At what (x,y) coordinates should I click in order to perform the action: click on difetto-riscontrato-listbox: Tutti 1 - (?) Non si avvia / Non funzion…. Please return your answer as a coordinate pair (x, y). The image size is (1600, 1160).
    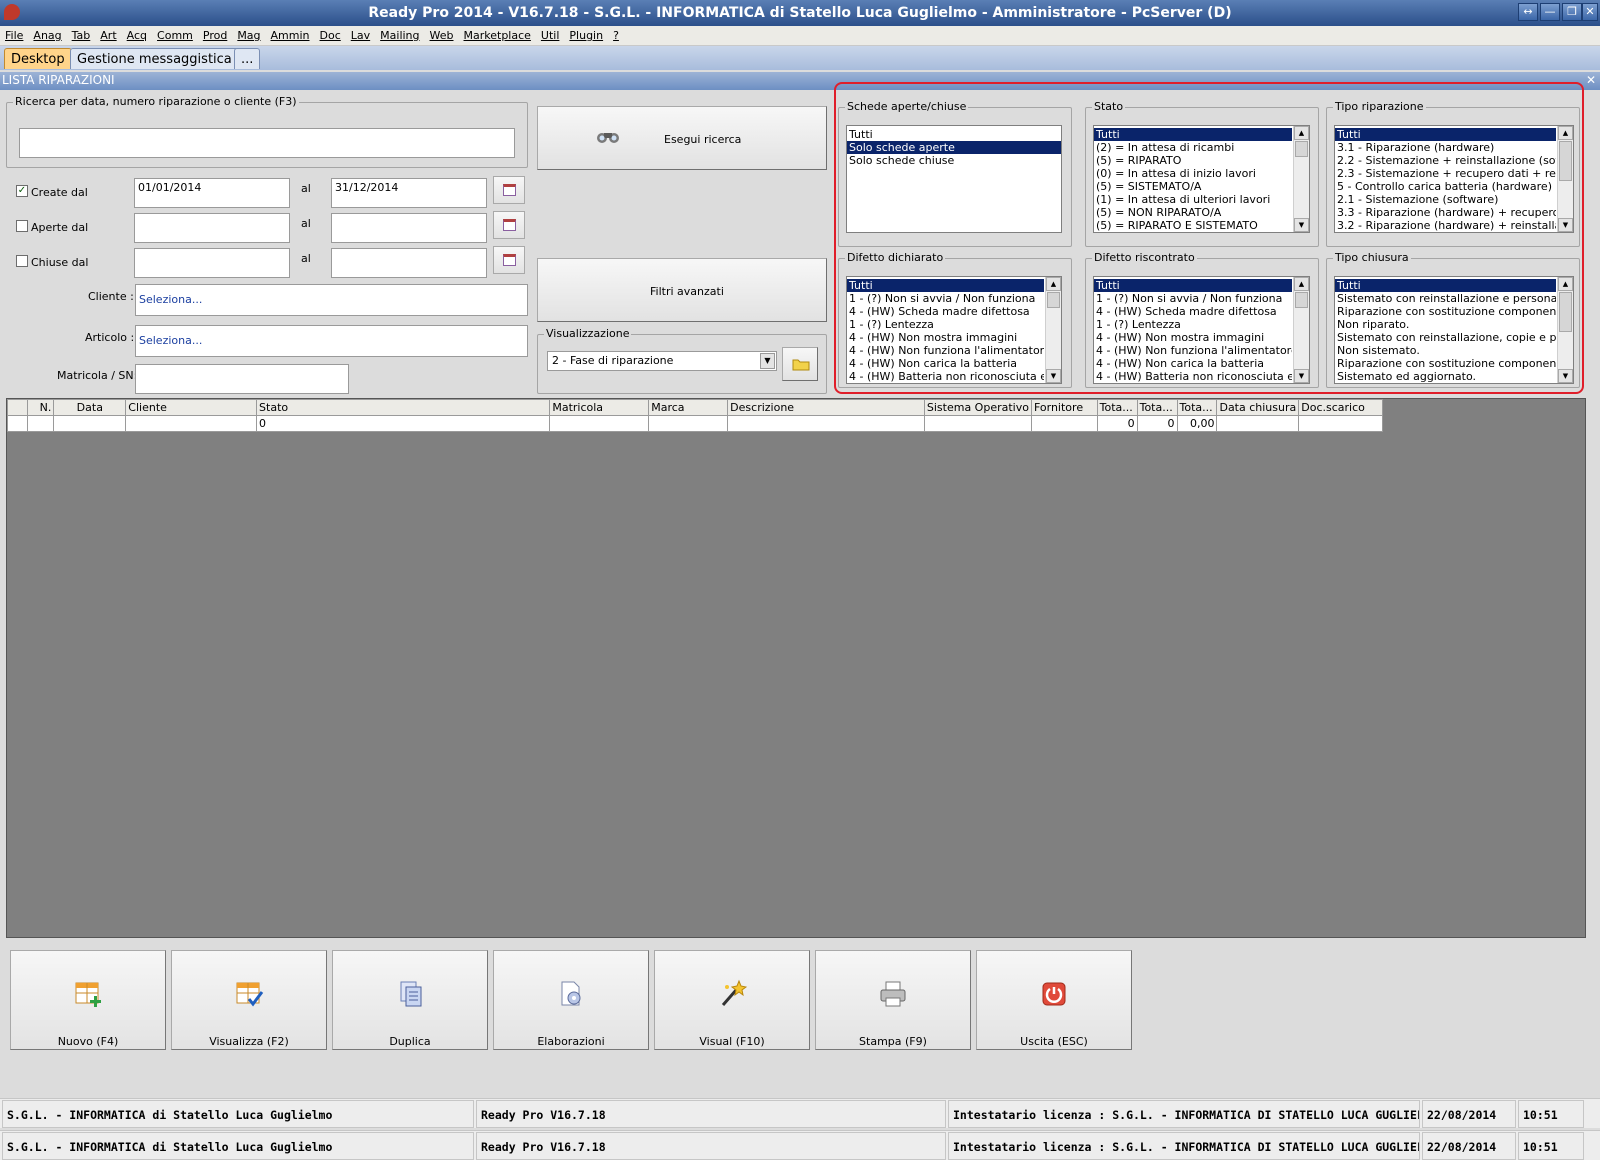
    Looking at the image, I should click on (1201, 330).